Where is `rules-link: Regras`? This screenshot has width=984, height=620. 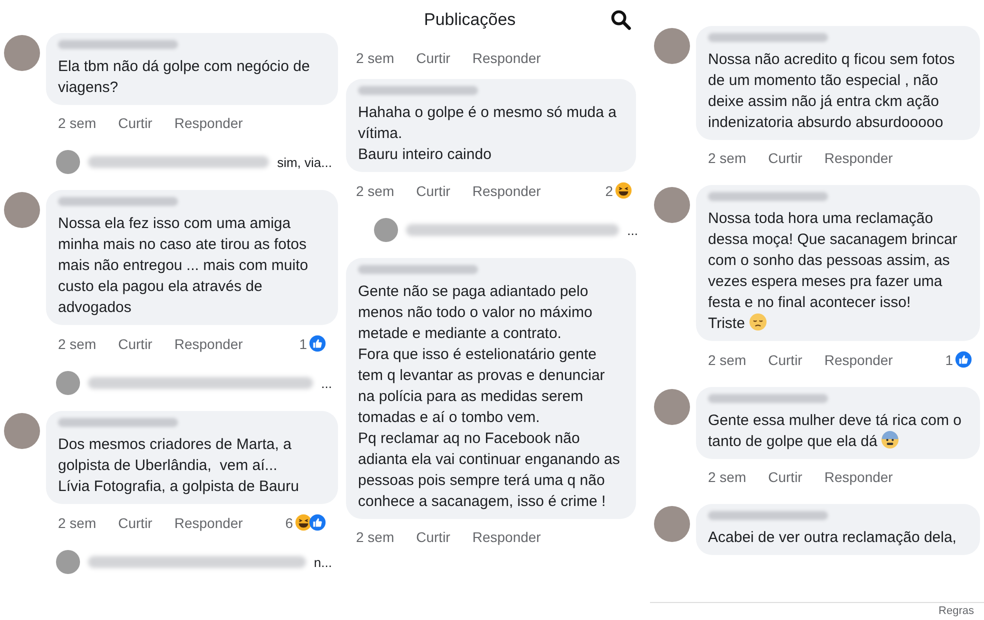 rules-link: Regras is located at coordinates (956, 612).